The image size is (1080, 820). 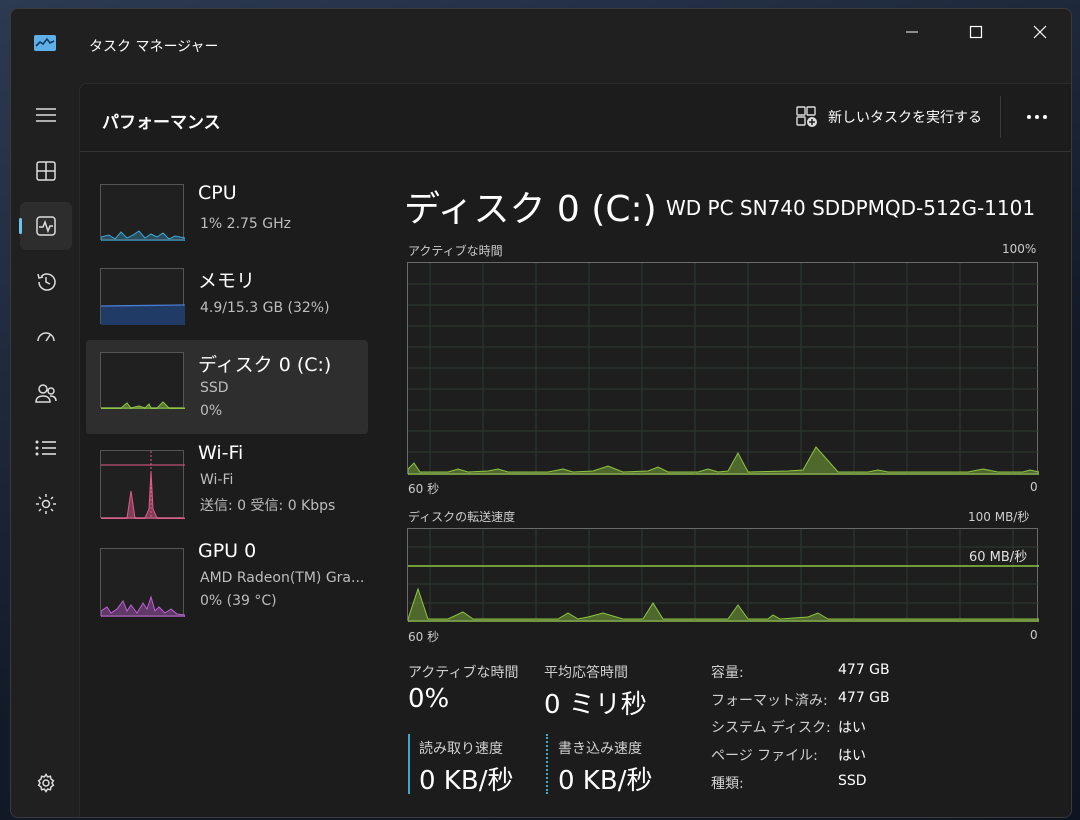 What do you see at coordinates (238, 601) in the screenshot?
I see `gpu-usage: 0% (39 °C)` at bounding box center [238, 601].